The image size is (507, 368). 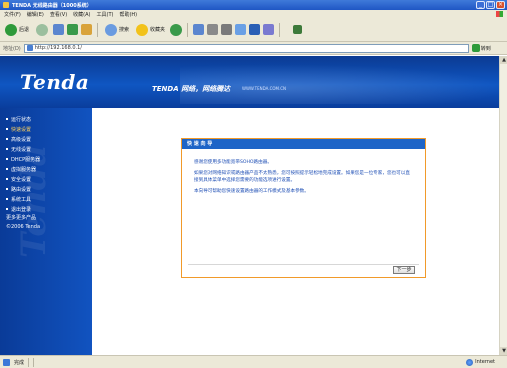 I want to click on back-arrow-icon, so click(x=11, y=29).